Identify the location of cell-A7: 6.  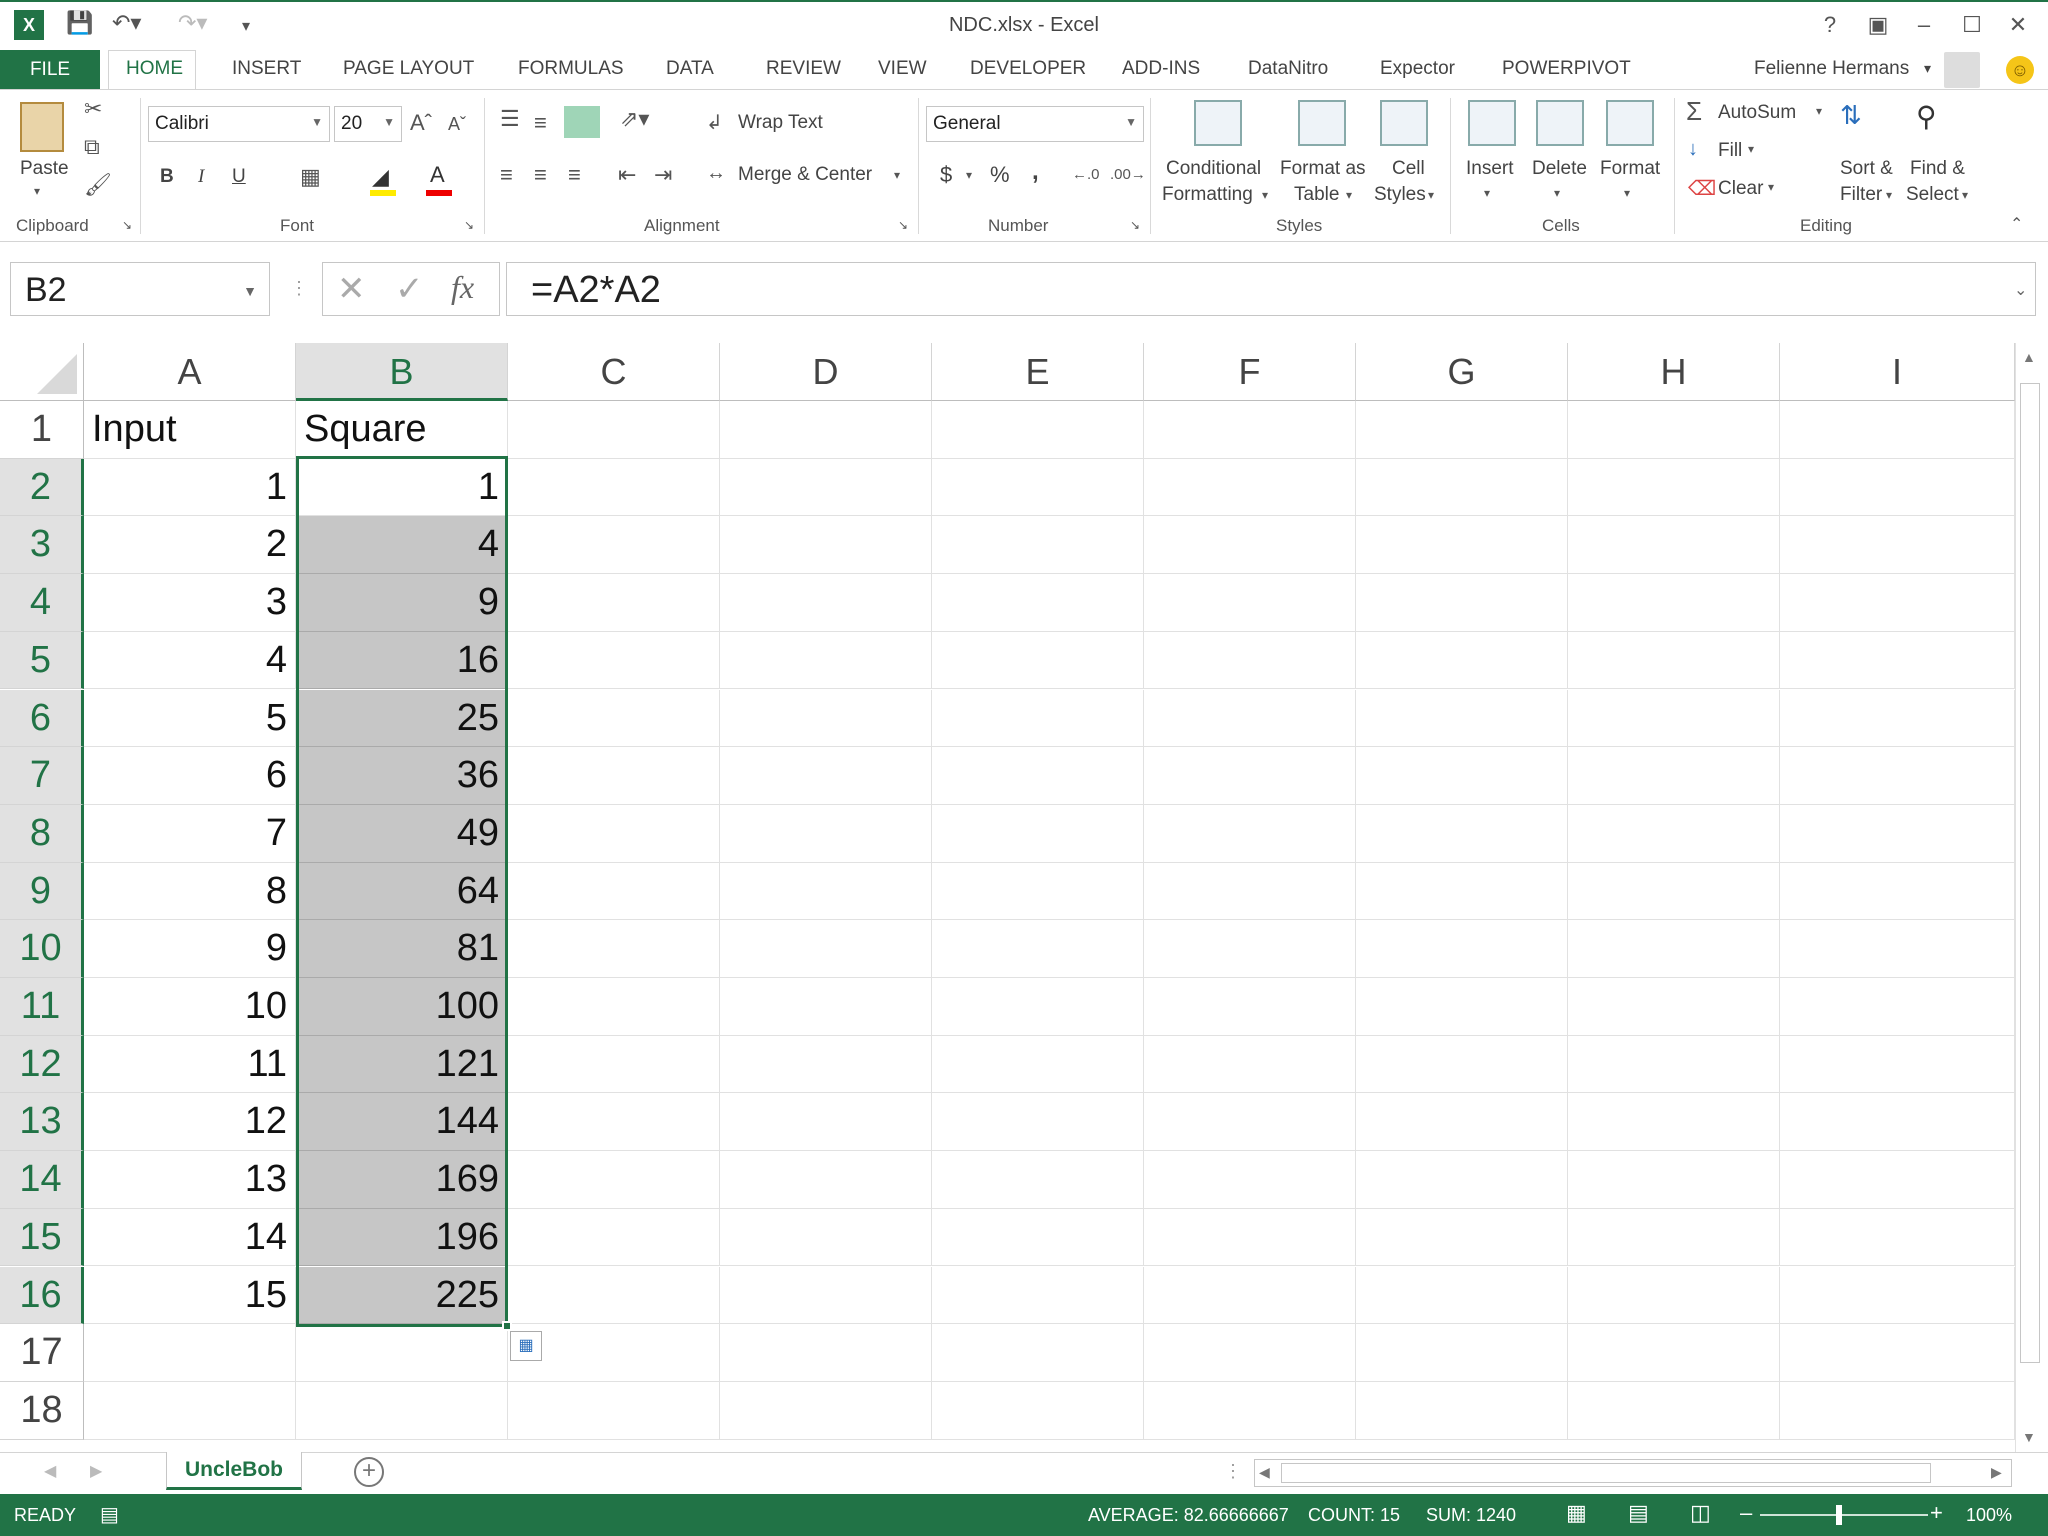
(190, 776).